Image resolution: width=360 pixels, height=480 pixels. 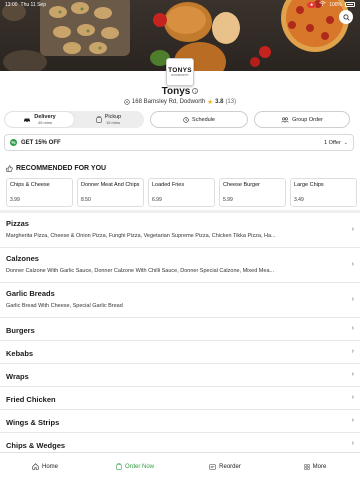 I want to click on pickup-option: Pickup 15 mins, so click(x=108, y=119).